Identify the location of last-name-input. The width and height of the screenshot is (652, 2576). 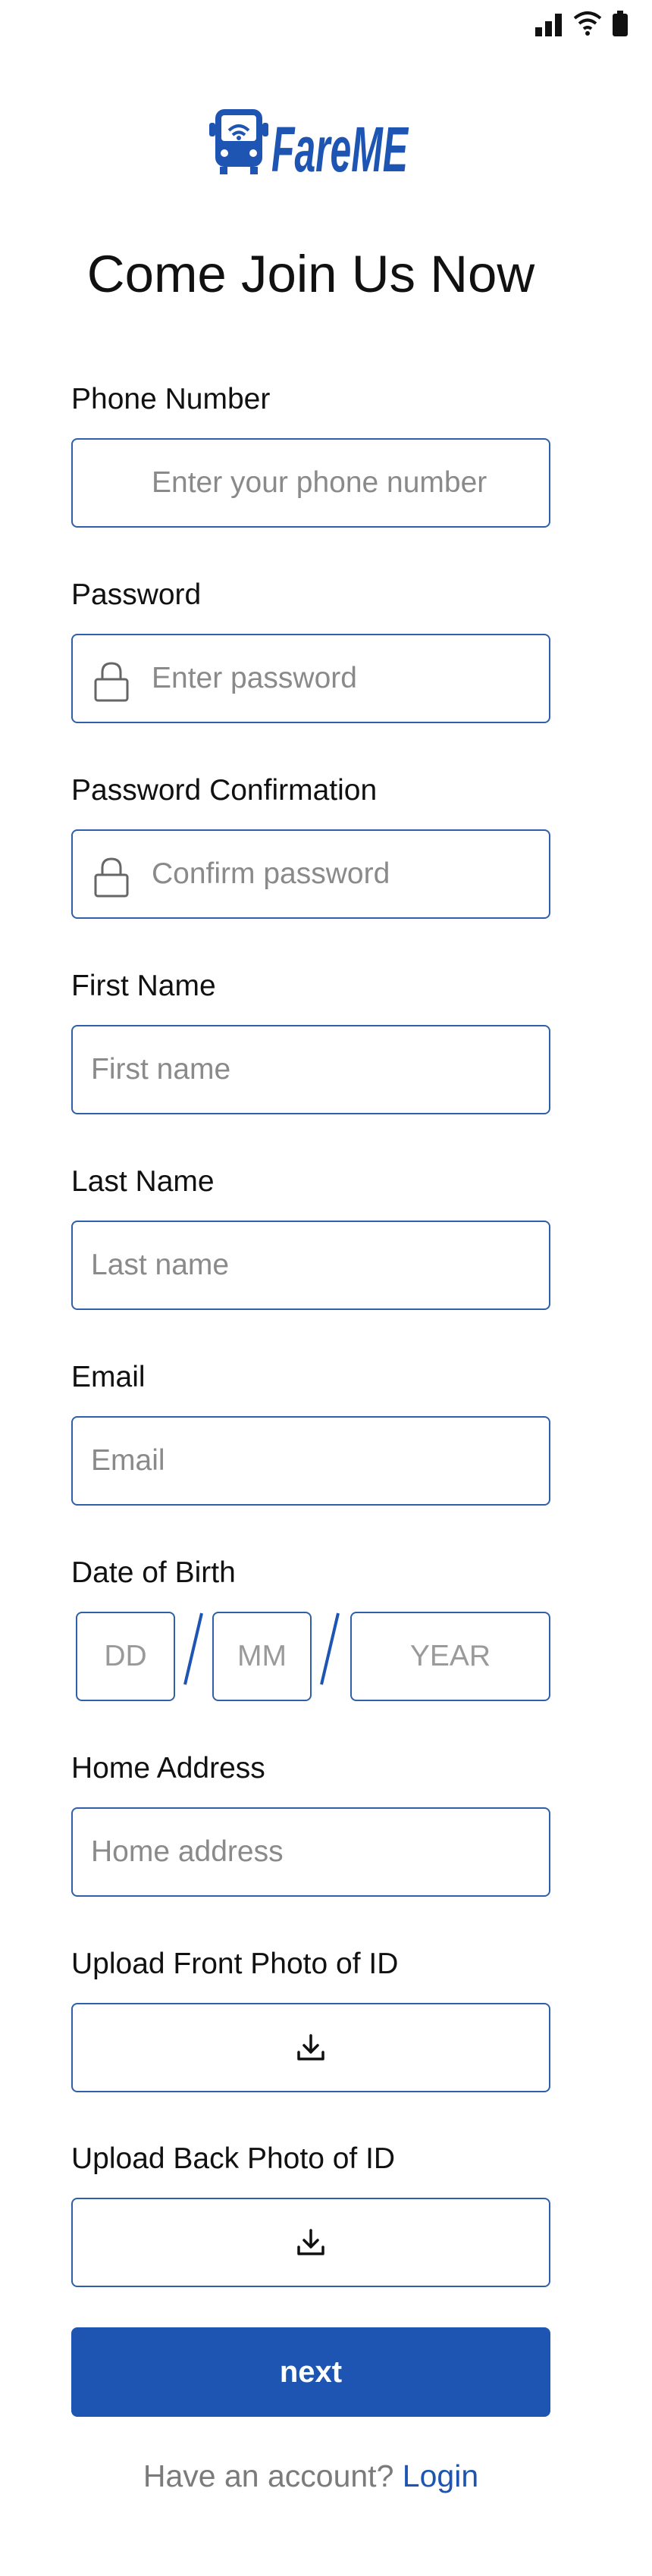
(311, 1265).